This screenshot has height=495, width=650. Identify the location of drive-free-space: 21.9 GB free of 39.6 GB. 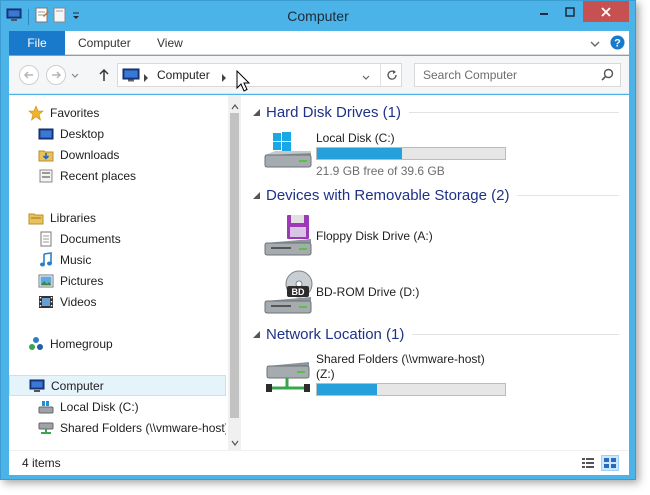
(380, 171).